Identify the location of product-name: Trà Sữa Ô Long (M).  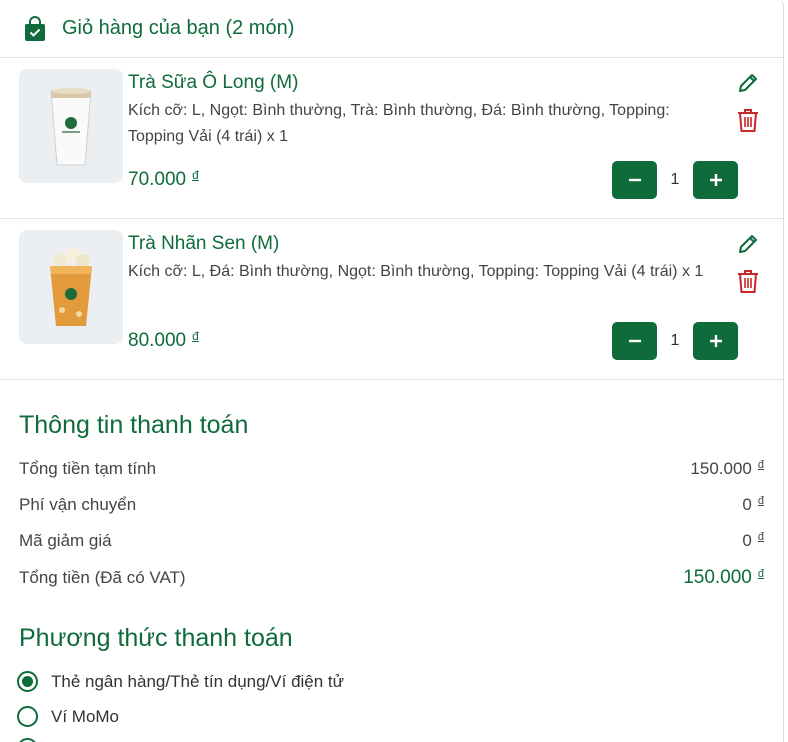
(213, 83).